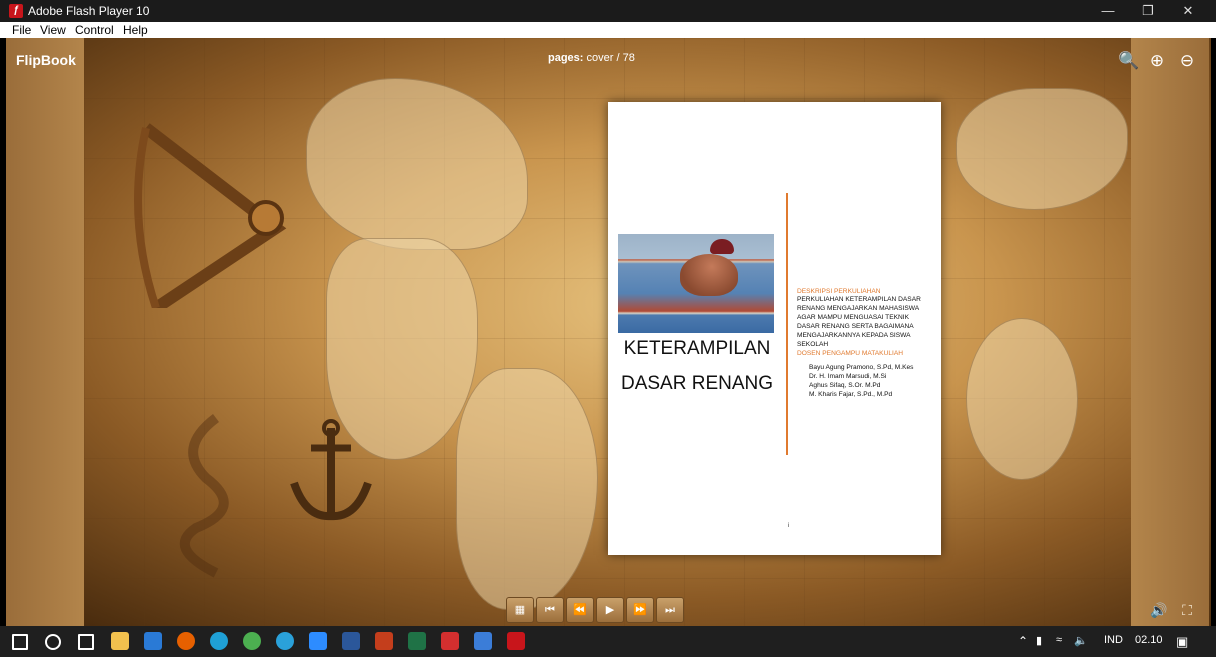  I want to click on cover-title-line2: DASAR RENANG, so click(697, 383).